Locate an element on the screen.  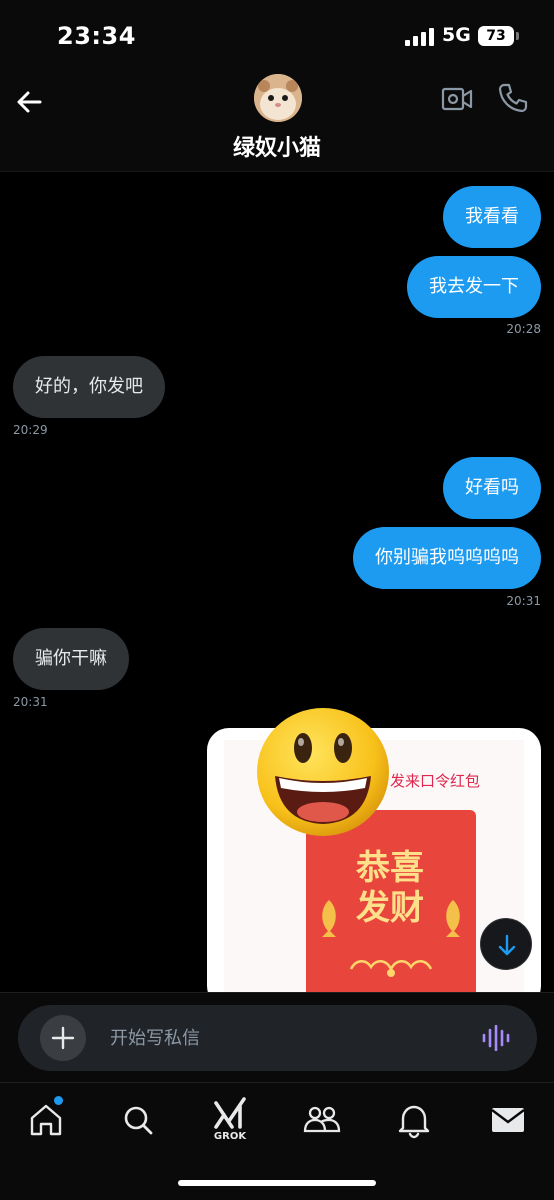
home-icon is located at coordinates (46, 1120).